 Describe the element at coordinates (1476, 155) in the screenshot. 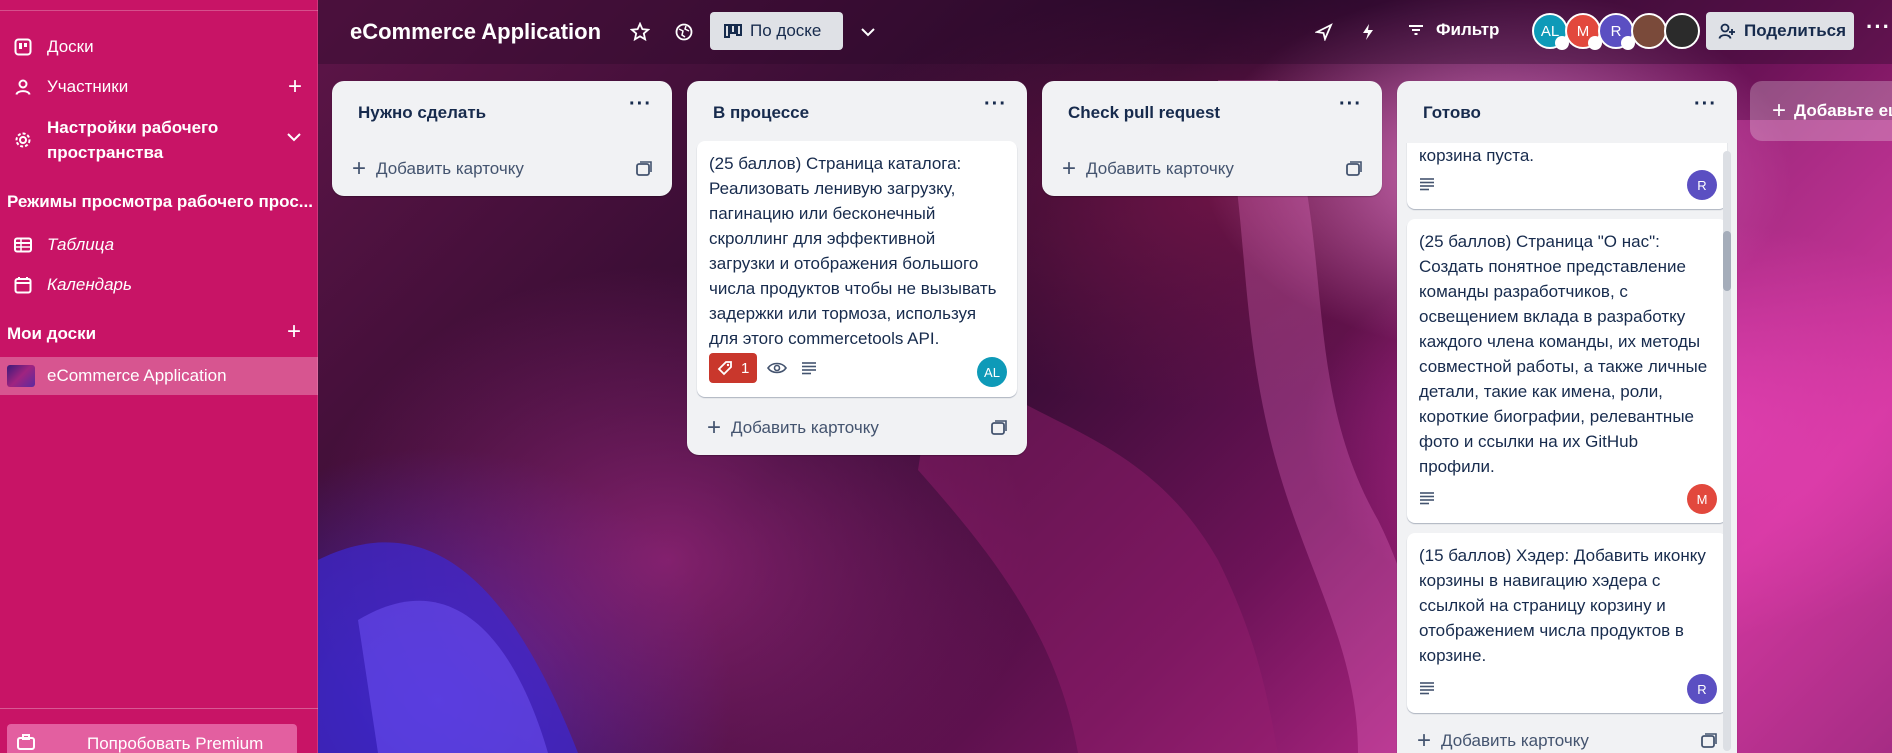

I see `card-title: корзина пуста.` at that location.